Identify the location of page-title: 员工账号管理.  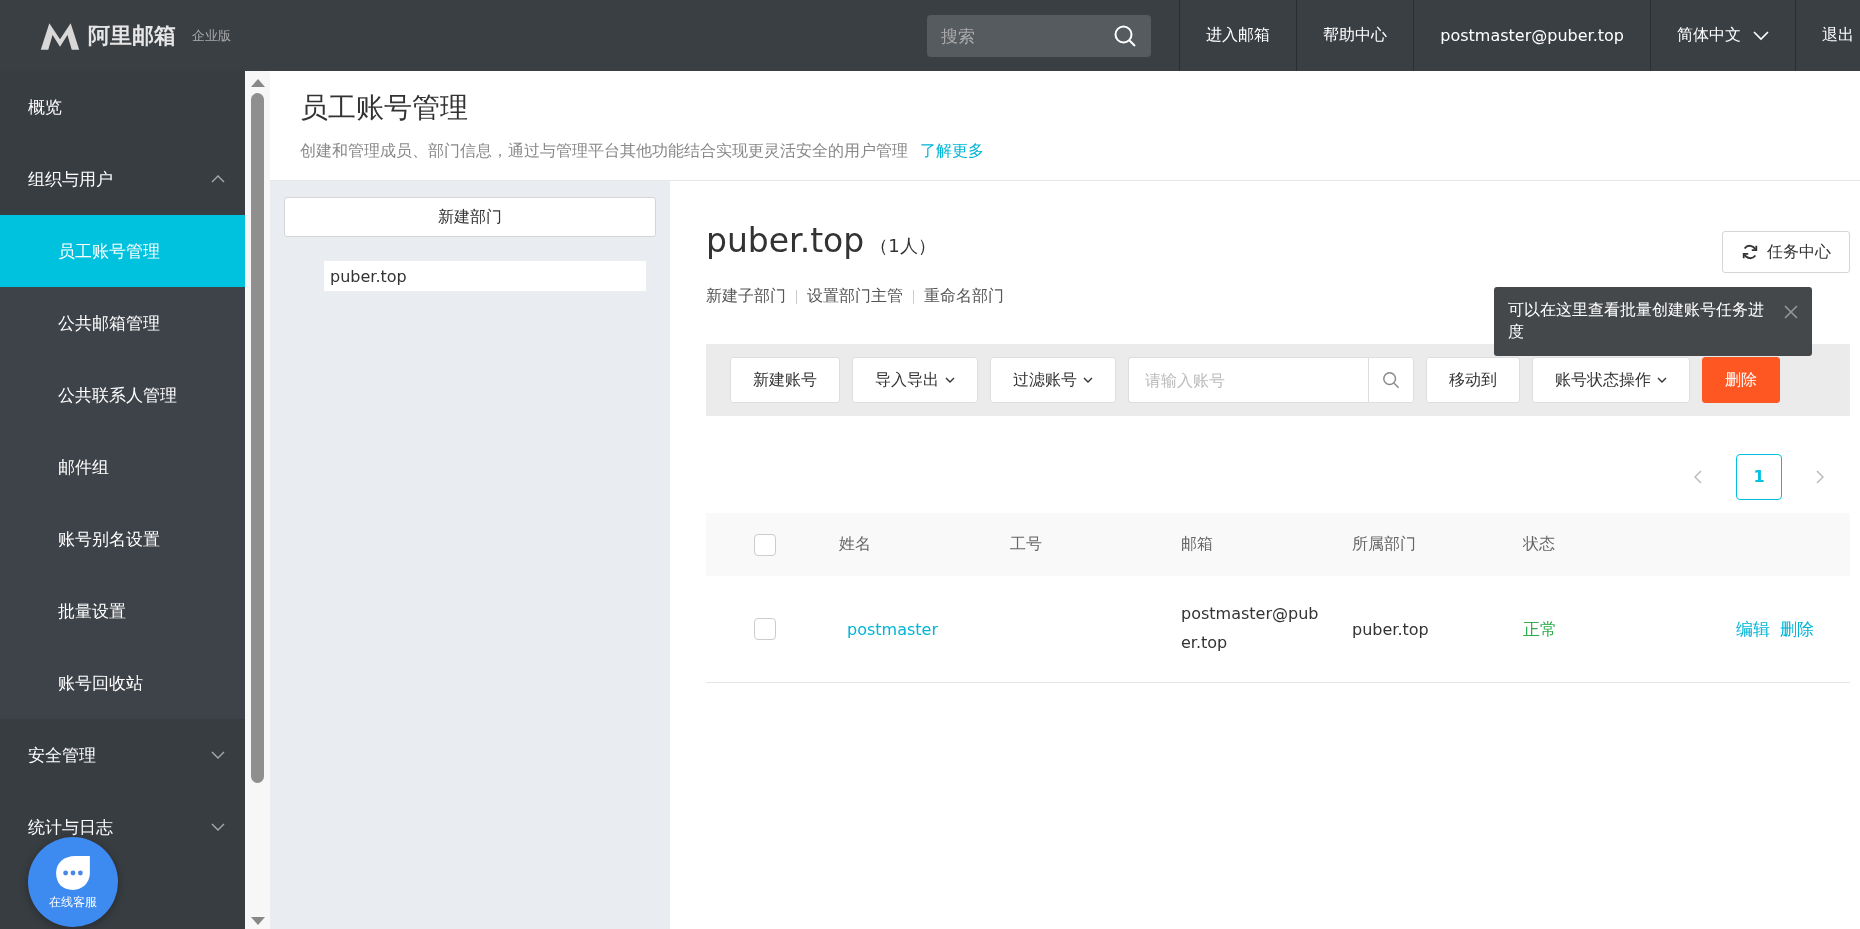
(384, 108).